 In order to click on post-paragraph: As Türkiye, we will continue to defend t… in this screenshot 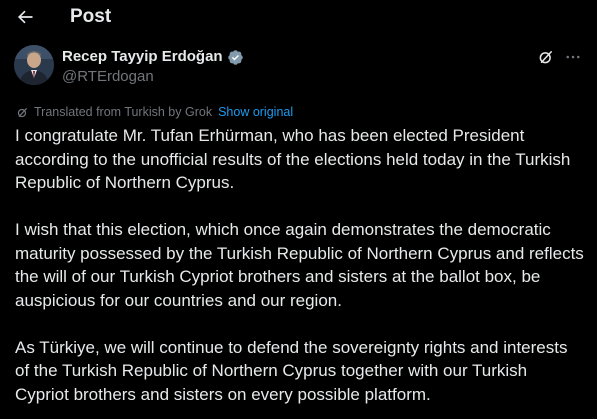, I will do `click(291, 370)`.